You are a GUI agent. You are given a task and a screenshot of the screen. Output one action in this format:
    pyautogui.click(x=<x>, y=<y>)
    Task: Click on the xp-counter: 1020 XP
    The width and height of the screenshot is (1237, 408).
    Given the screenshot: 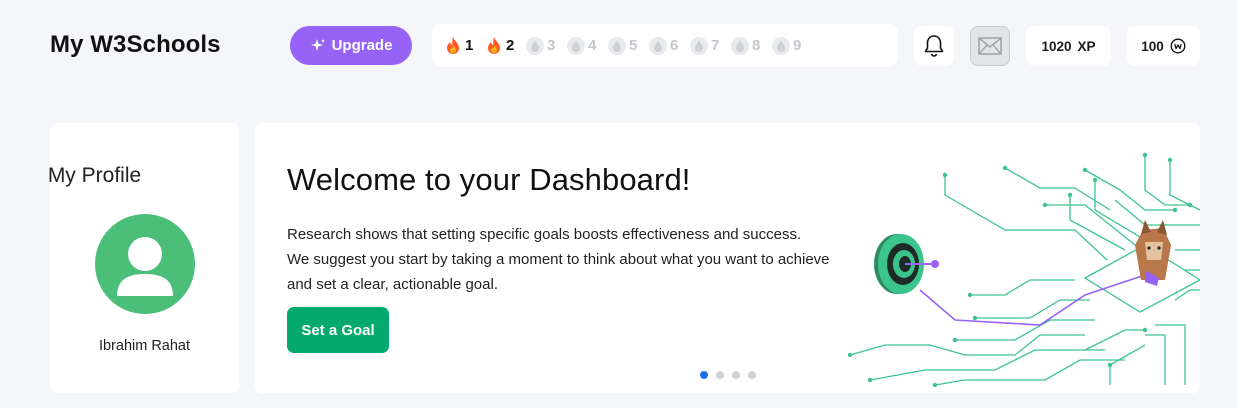 What is the action you would take?
    pyautogui.click(x=1068, y=46)
    